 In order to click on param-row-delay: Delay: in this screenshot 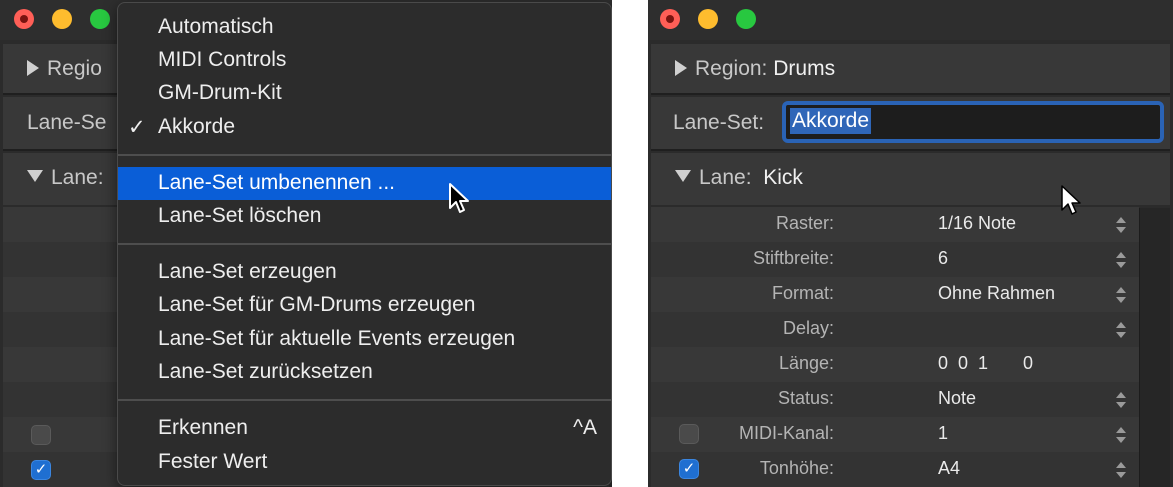, I will do `click(895, 329)`.